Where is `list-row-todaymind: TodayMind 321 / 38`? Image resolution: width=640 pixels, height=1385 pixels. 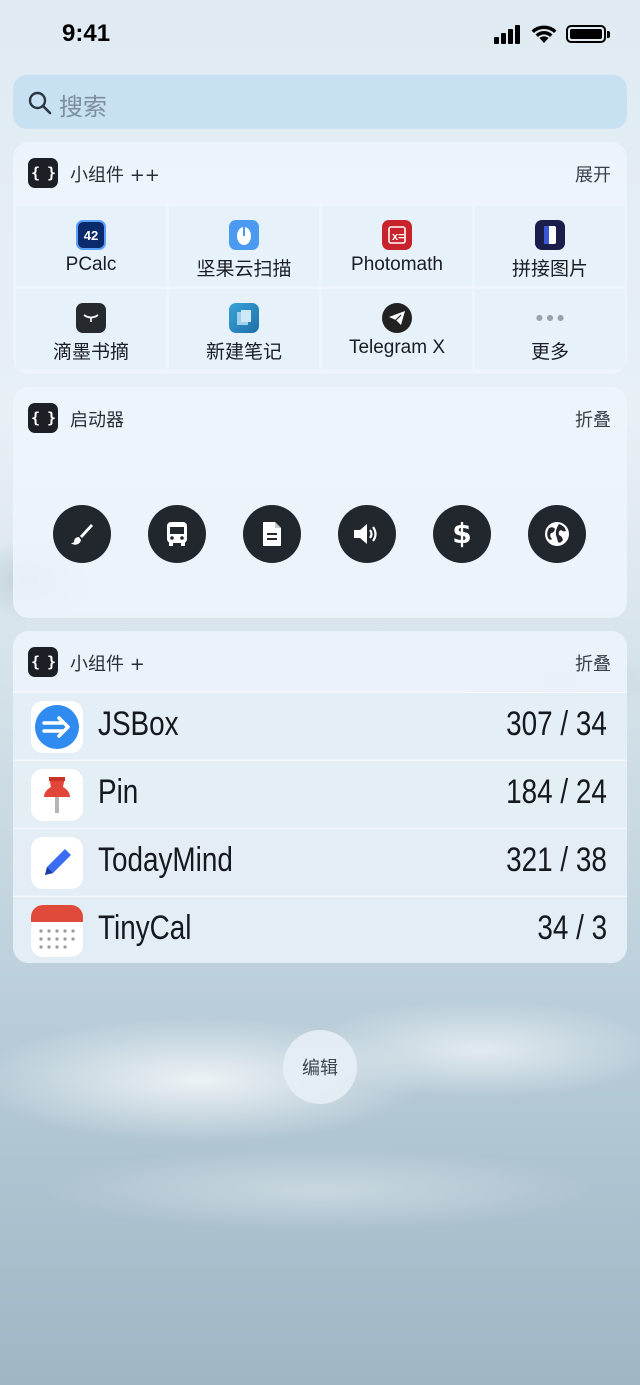 list-row-todaymind: TodayMind 321 / 38 is located at coordinates (320, 861).